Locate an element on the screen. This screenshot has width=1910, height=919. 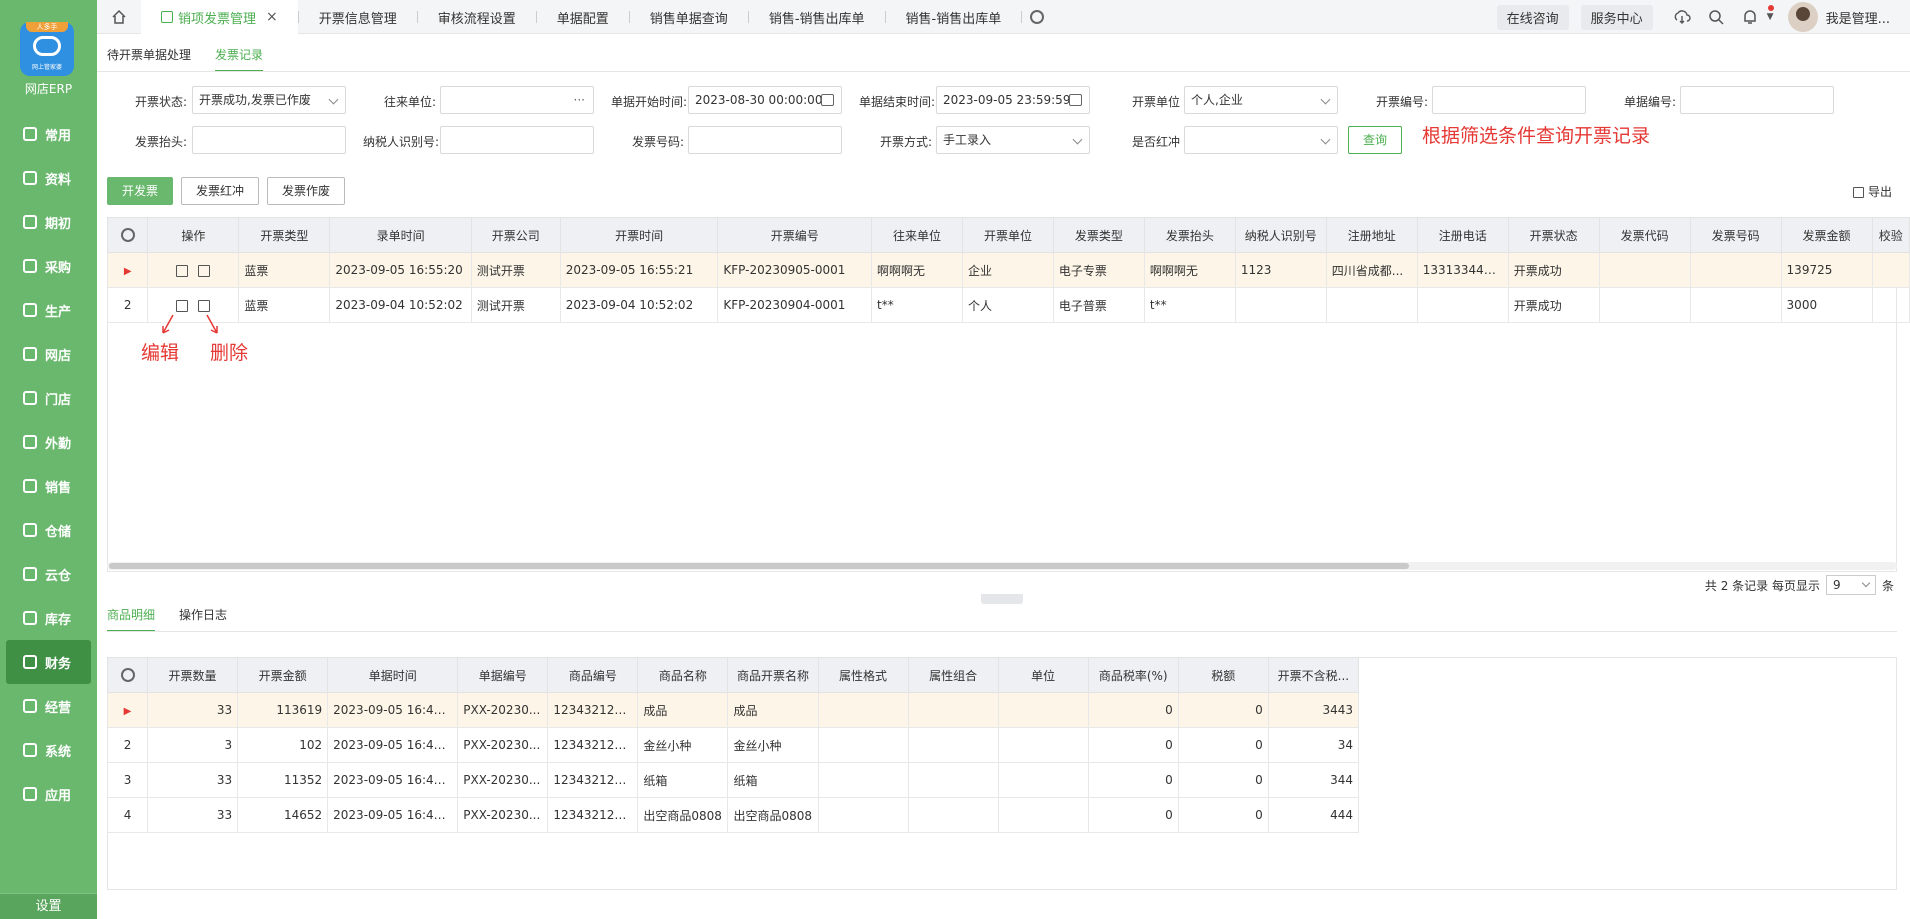
query-button: 查询 is located at coordinates (1375, 140).